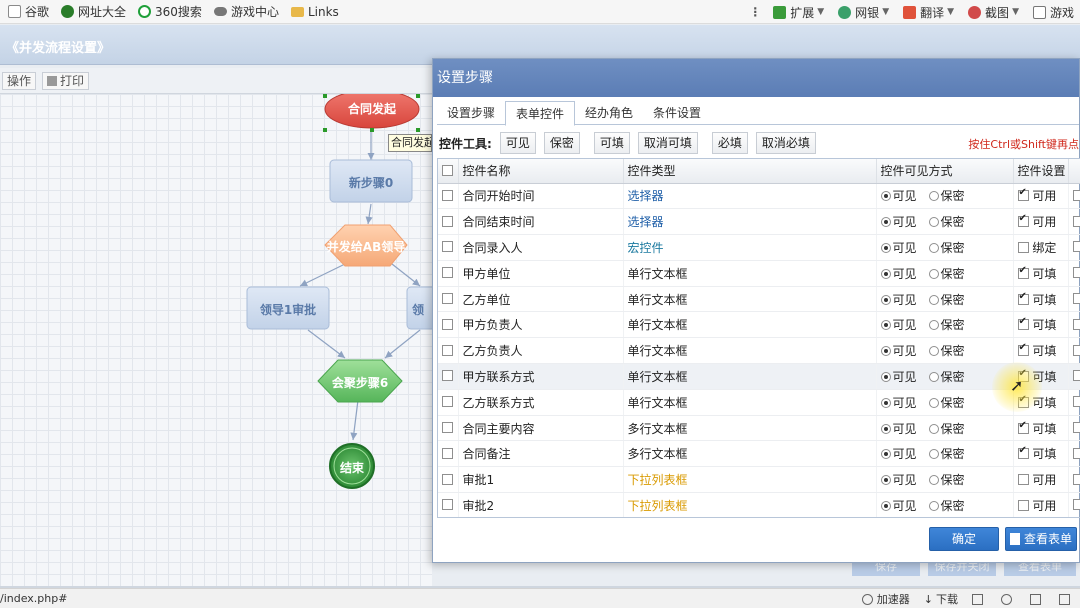 The height and width of the screenshot is (608, 1080). What do you see at coordinates (517, 143) in the screenshot?
I see `visible-button: 可见` at bounding box center [517, 143].